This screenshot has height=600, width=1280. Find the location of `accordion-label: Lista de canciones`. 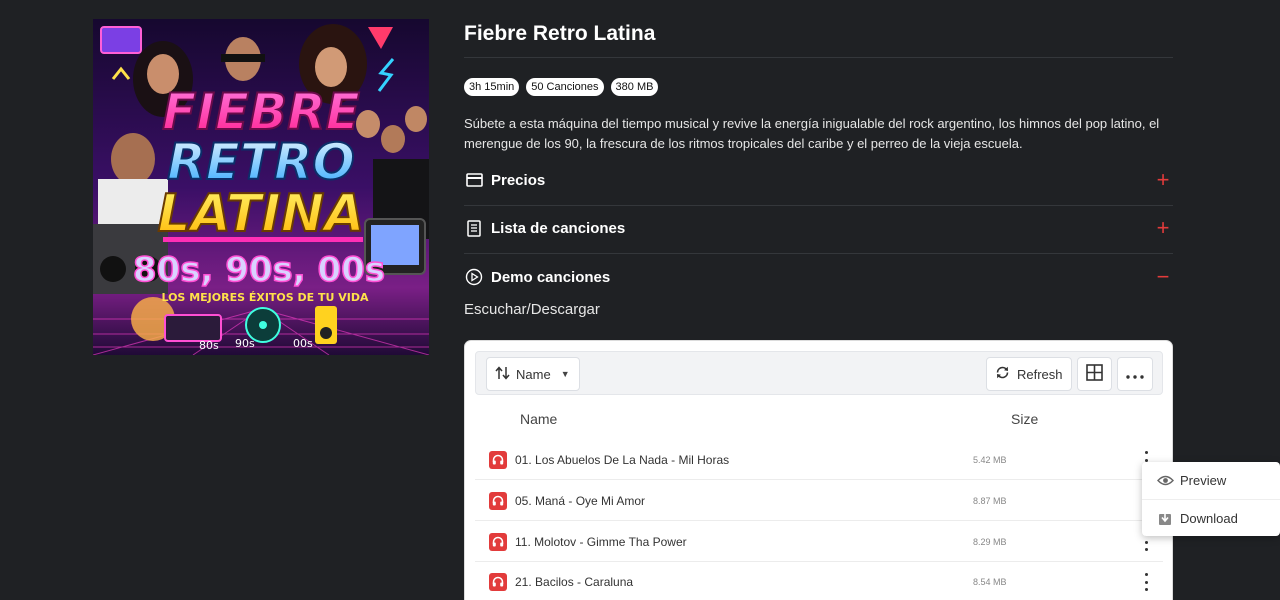

accordion-label: Lista de canciones is located at coordinates (558, 228).